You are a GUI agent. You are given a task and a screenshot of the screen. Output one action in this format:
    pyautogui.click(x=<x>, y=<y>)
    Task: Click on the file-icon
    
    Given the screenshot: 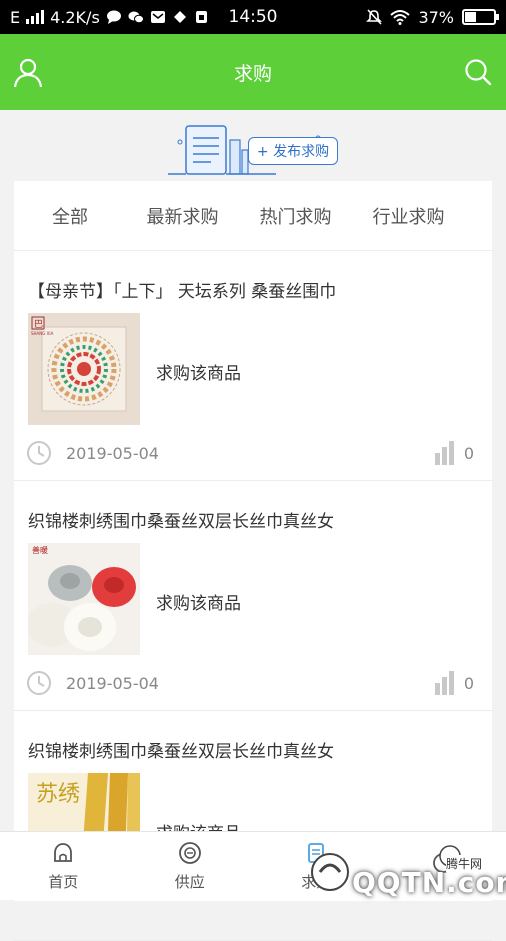 What is the action you would take?
    pyautogui.click(x=202, y=17)
    